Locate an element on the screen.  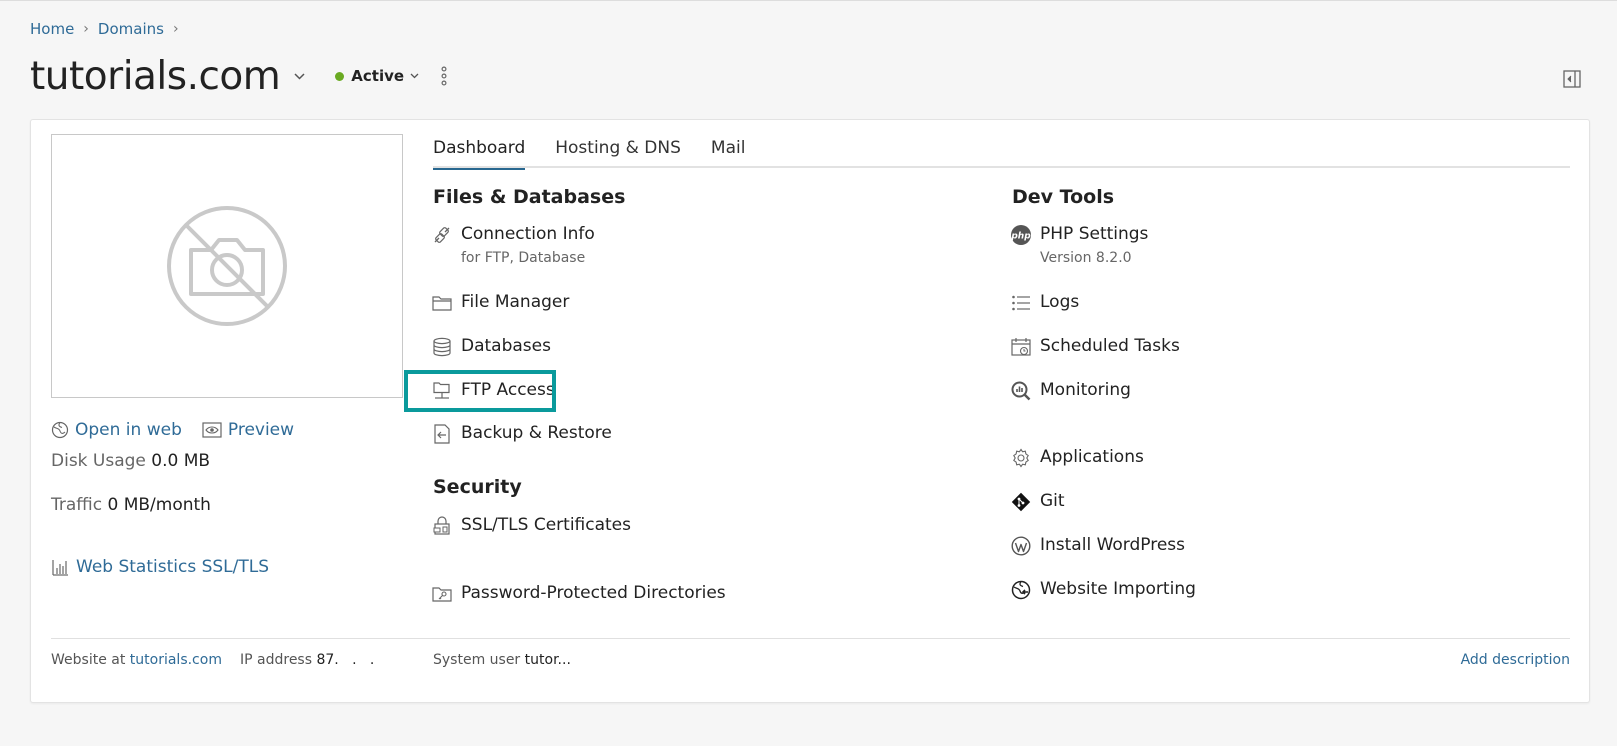
globe-icon is located at coordinates (60, 430).